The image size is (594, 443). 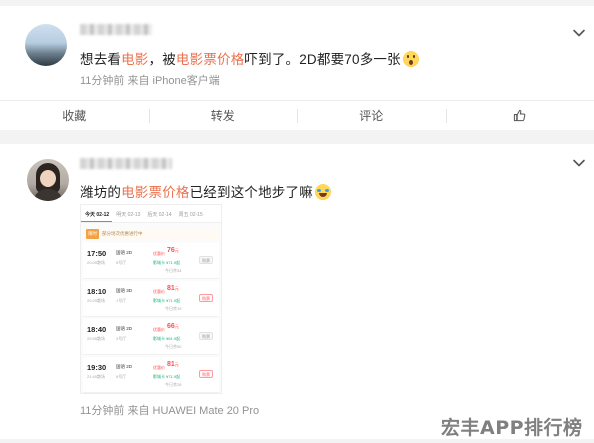 I want to click on repost-button: 转发, so click(x=223, y=115).